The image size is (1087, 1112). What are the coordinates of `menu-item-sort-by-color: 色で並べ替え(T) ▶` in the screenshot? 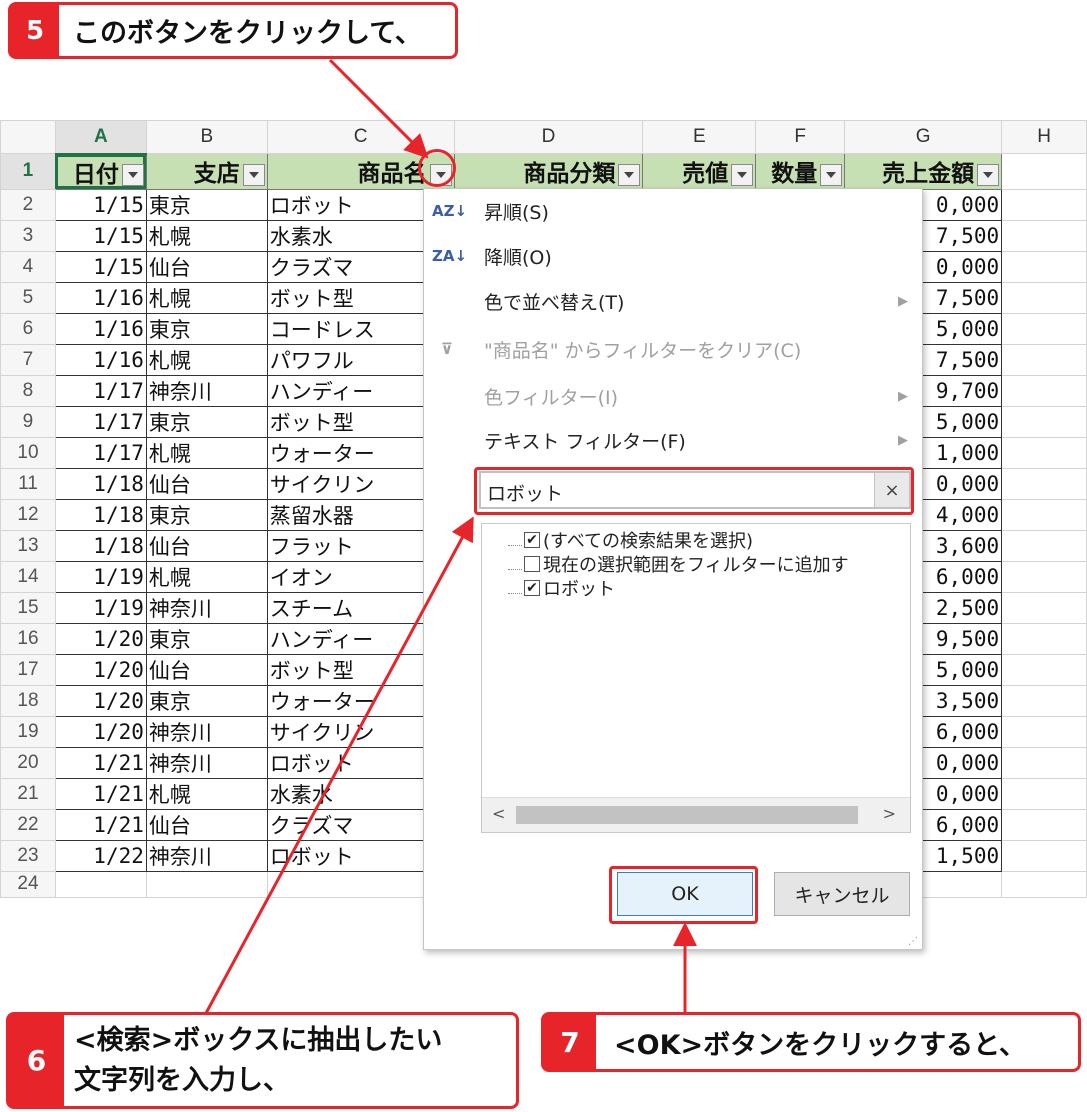 It's located at (673, 301).